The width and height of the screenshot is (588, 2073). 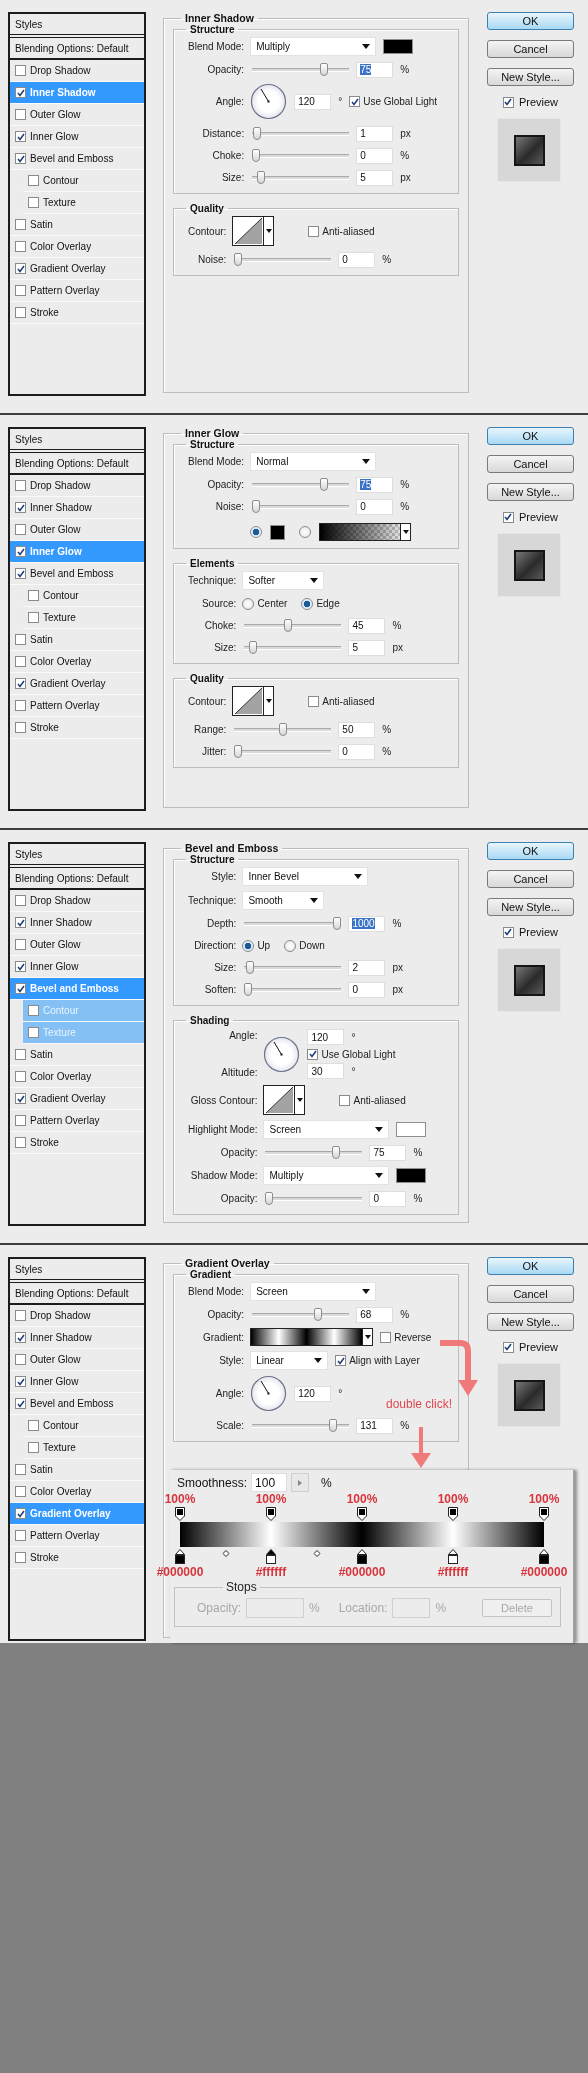 What do you see at coordinates (77, 662) in the screenshot?
I see `style-list-item: Color Overlay` at bounding box center [77, 662].